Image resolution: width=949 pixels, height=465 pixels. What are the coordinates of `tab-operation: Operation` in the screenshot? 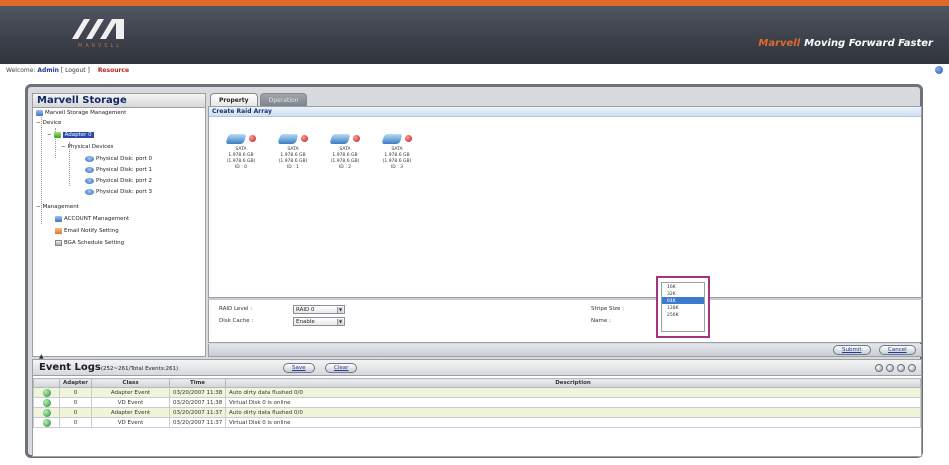 It's located at (283, 99).